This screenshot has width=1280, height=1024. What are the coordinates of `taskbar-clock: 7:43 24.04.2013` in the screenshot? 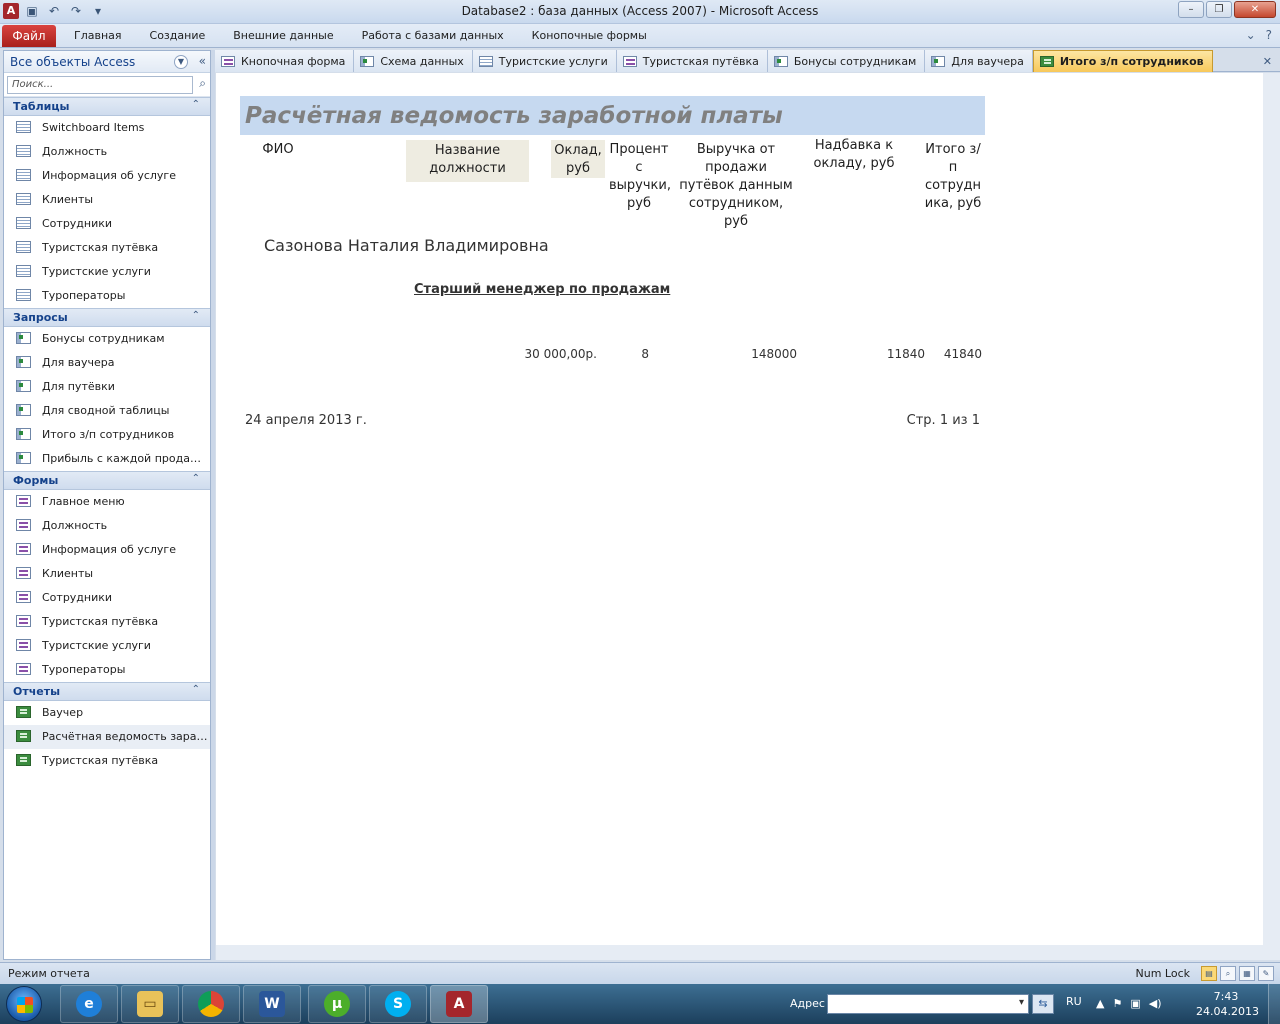 It's located at (1227, 1004).